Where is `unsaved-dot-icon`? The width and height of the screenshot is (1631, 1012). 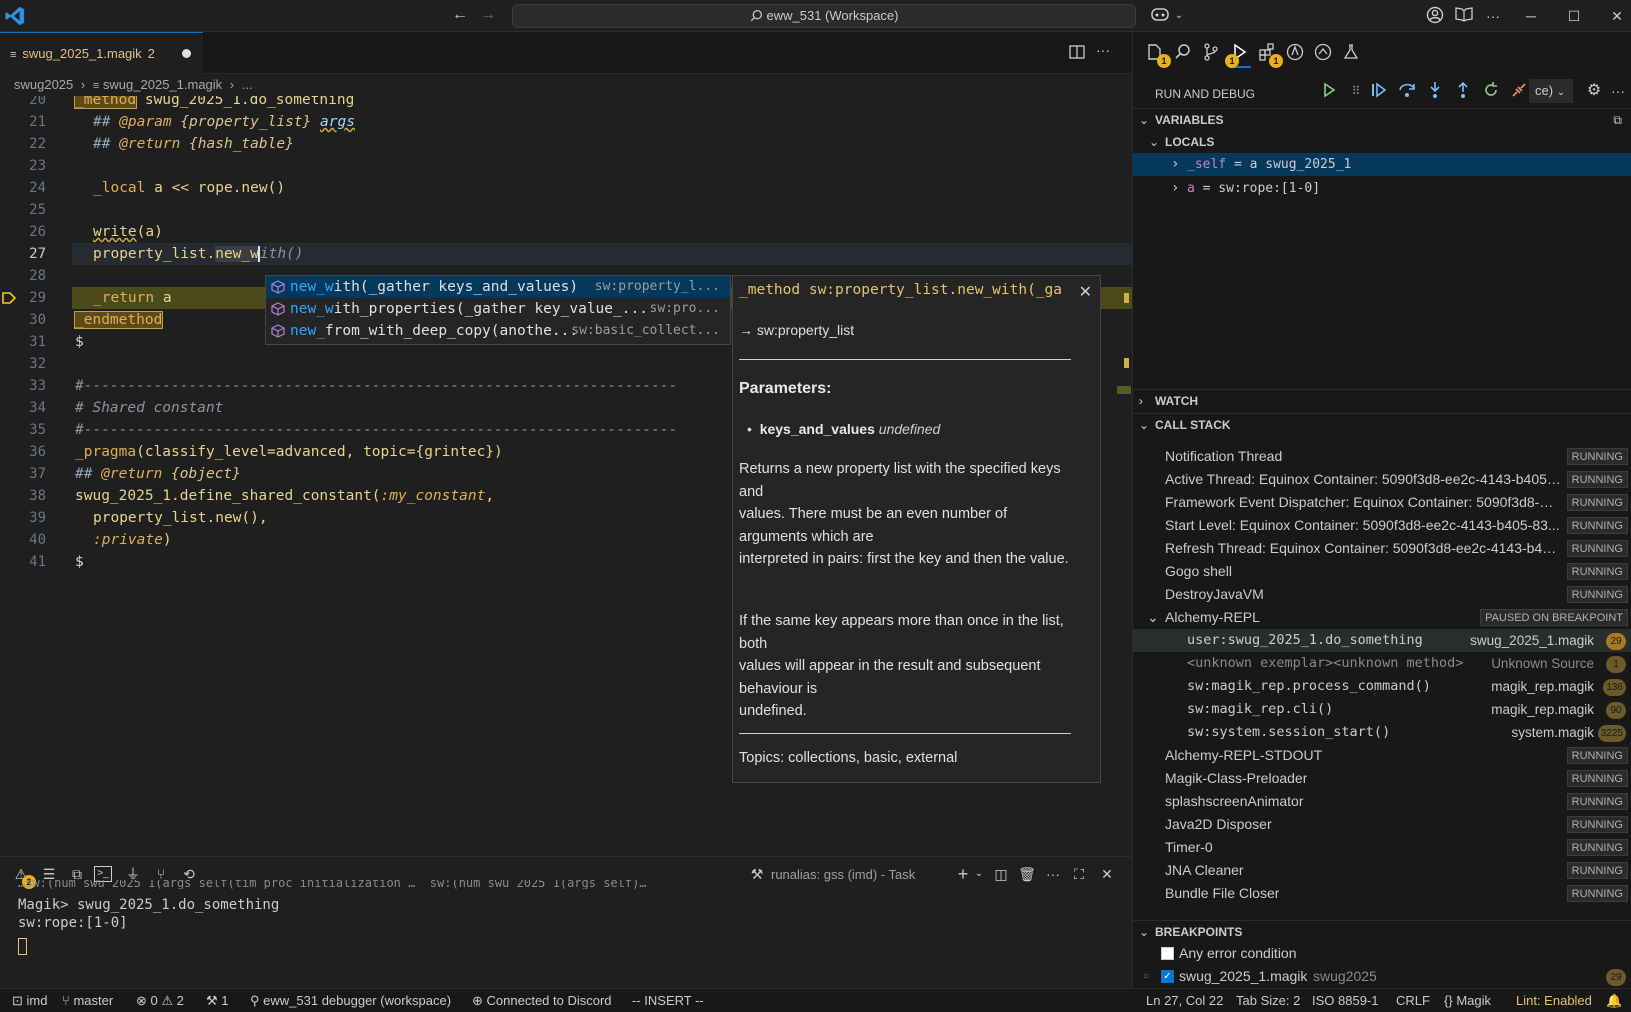
unsaved-dot-icon is located at coordinates (186, 53).